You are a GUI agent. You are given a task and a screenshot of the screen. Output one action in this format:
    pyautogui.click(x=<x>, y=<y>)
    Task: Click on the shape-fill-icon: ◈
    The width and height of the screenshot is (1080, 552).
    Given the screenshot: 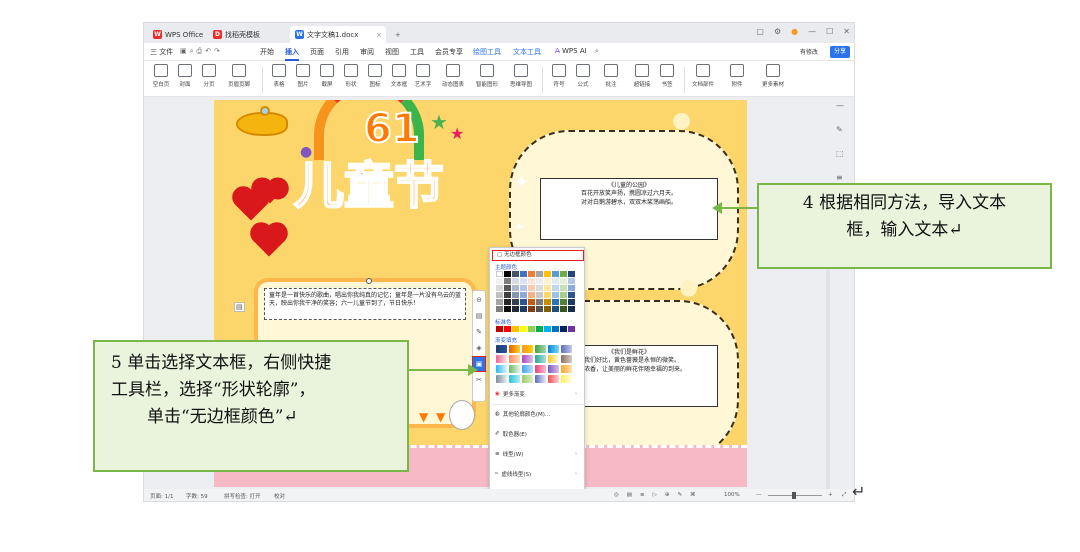 What is the action you would take?
    pyautogui.click(x=479, y=348)
    